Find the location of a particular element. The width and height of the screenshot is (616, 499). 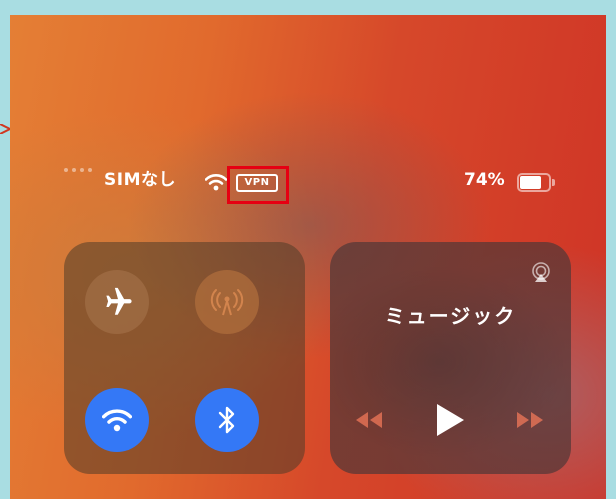

airplane-icon is located at coordinates (119, 301).